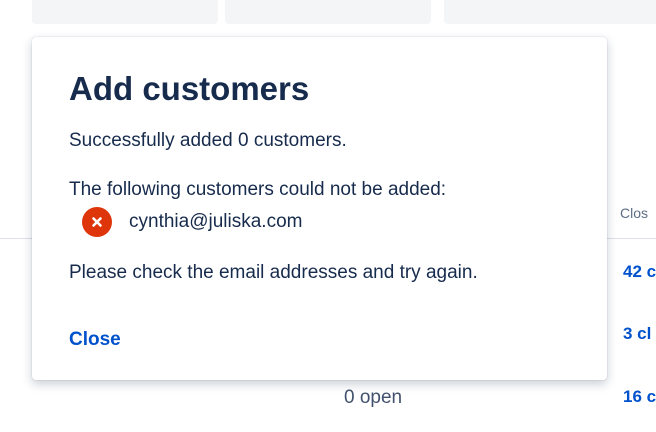 The image size is (656, 432). Describe the element at coordinates (637, 334) in the screenshot. I see `closed-requests-link: 3 cl` at that location.